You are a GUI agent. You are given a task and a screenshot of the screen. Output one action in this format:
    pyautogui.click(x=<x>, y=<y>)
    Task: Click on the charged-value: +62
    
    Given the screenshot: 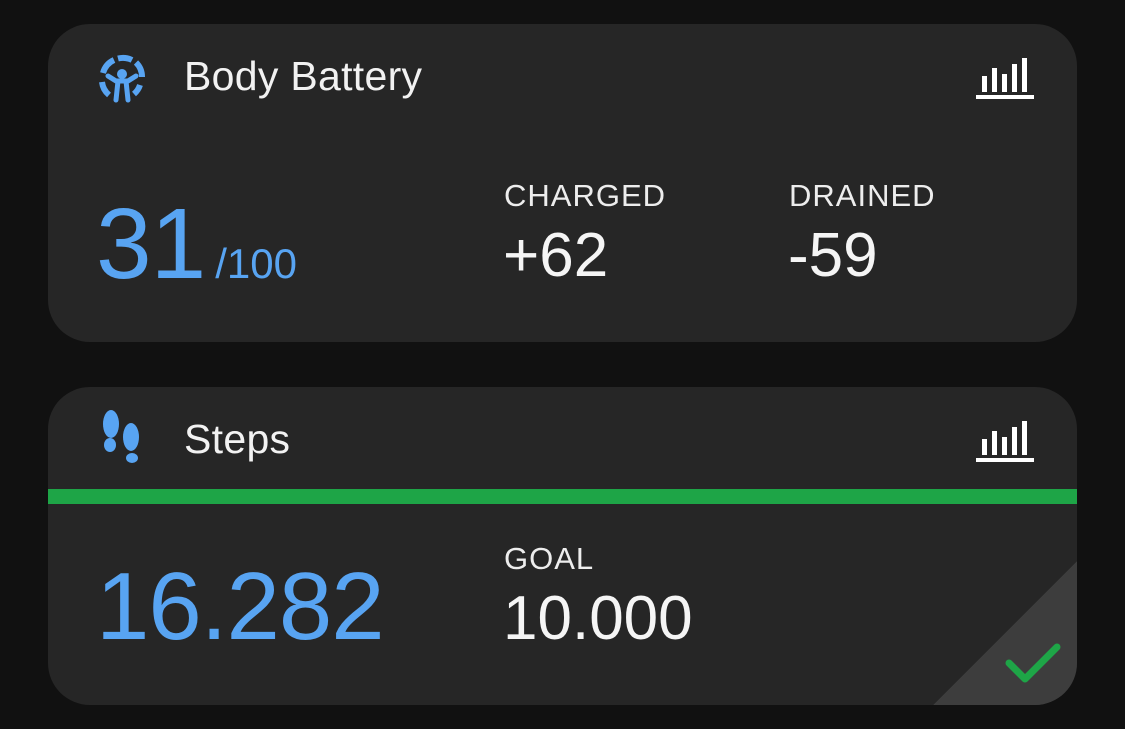 What is the action you would take?
    pyautogui.click(x=556, y=255)
    